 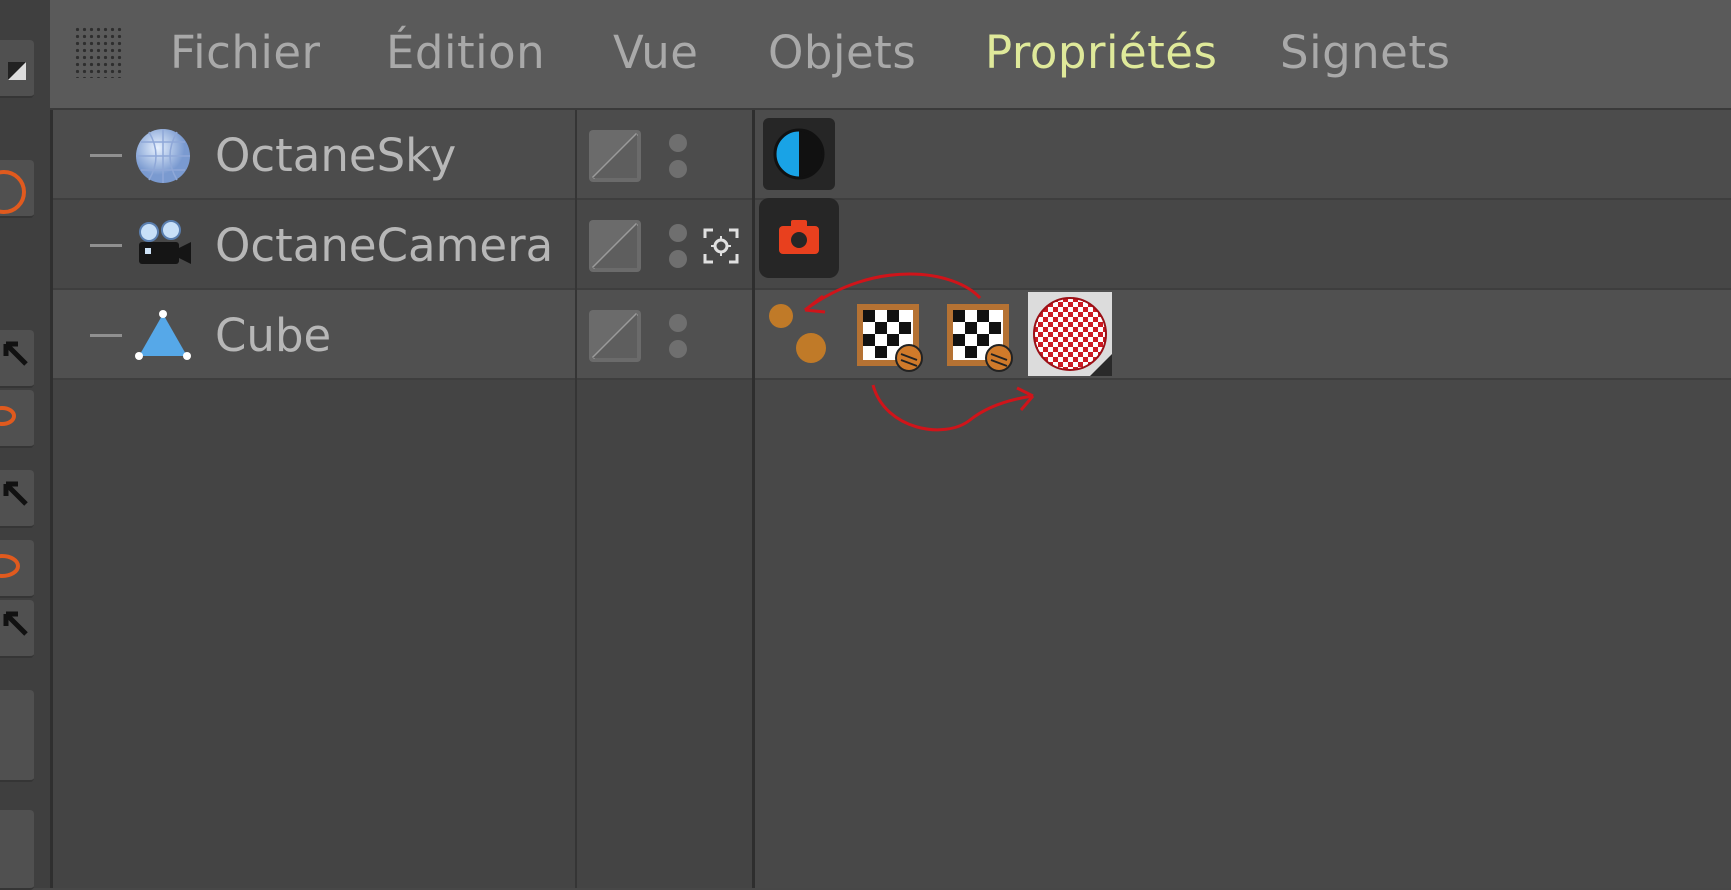 I want to click on tool-icon, so click(x=17, y=71).